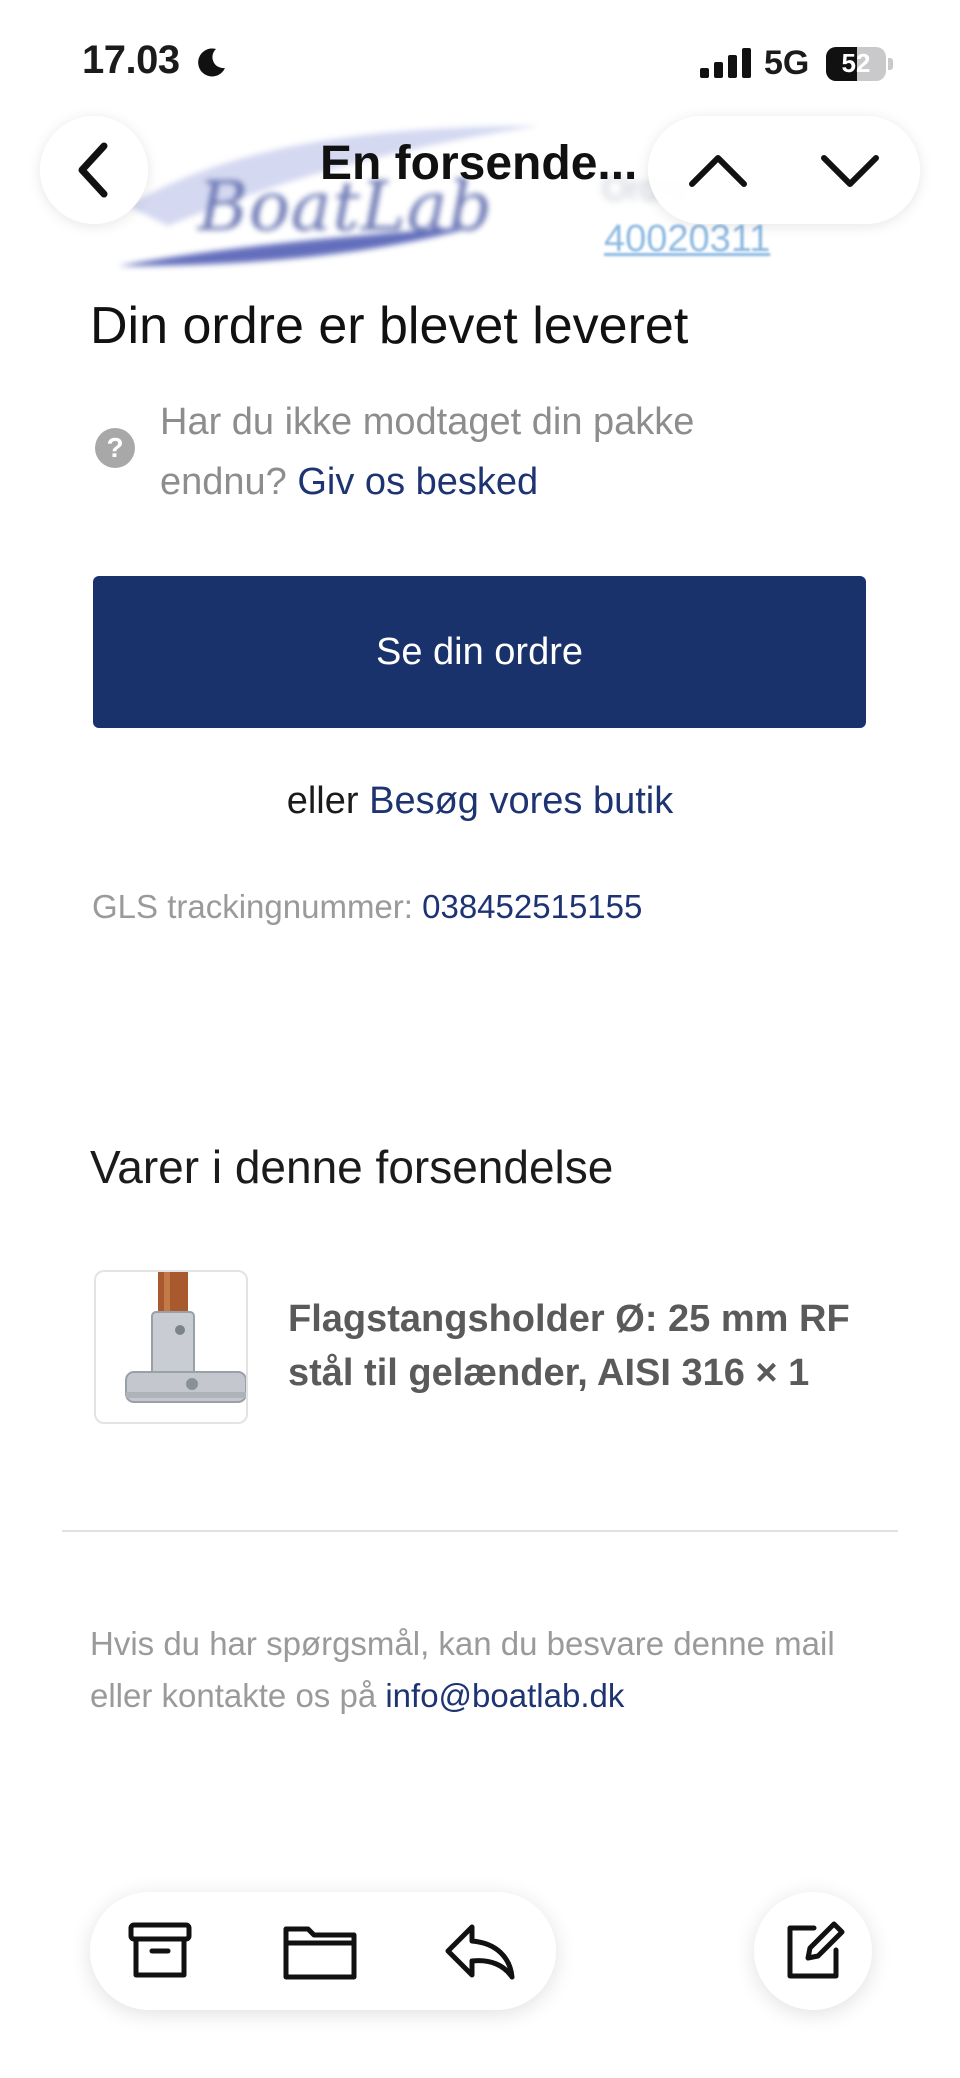  I want to click on view-order-button: Se din ordre, so click(479, 652).